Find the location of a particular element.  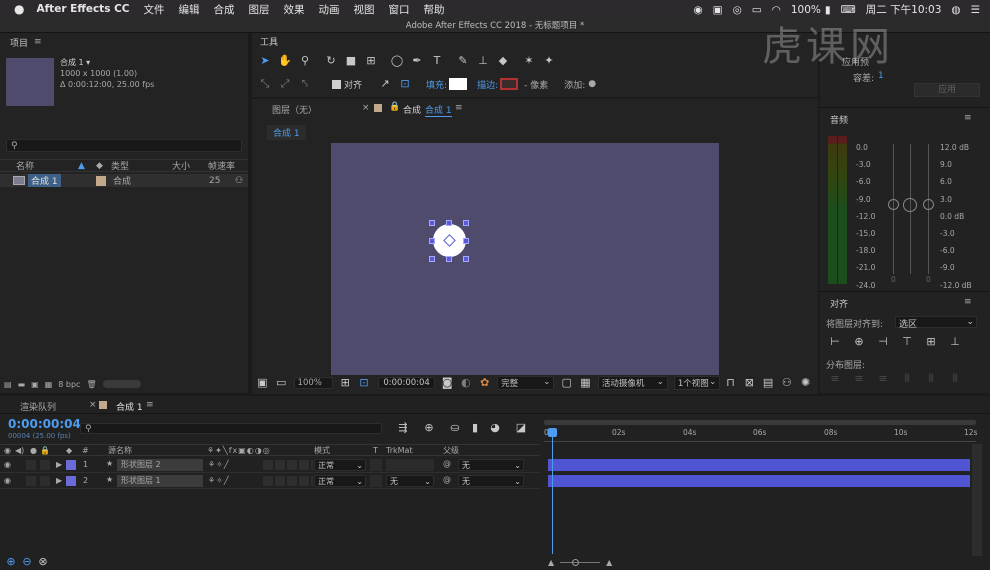

menu-view: 视图 is located at coordinates (364, 9).